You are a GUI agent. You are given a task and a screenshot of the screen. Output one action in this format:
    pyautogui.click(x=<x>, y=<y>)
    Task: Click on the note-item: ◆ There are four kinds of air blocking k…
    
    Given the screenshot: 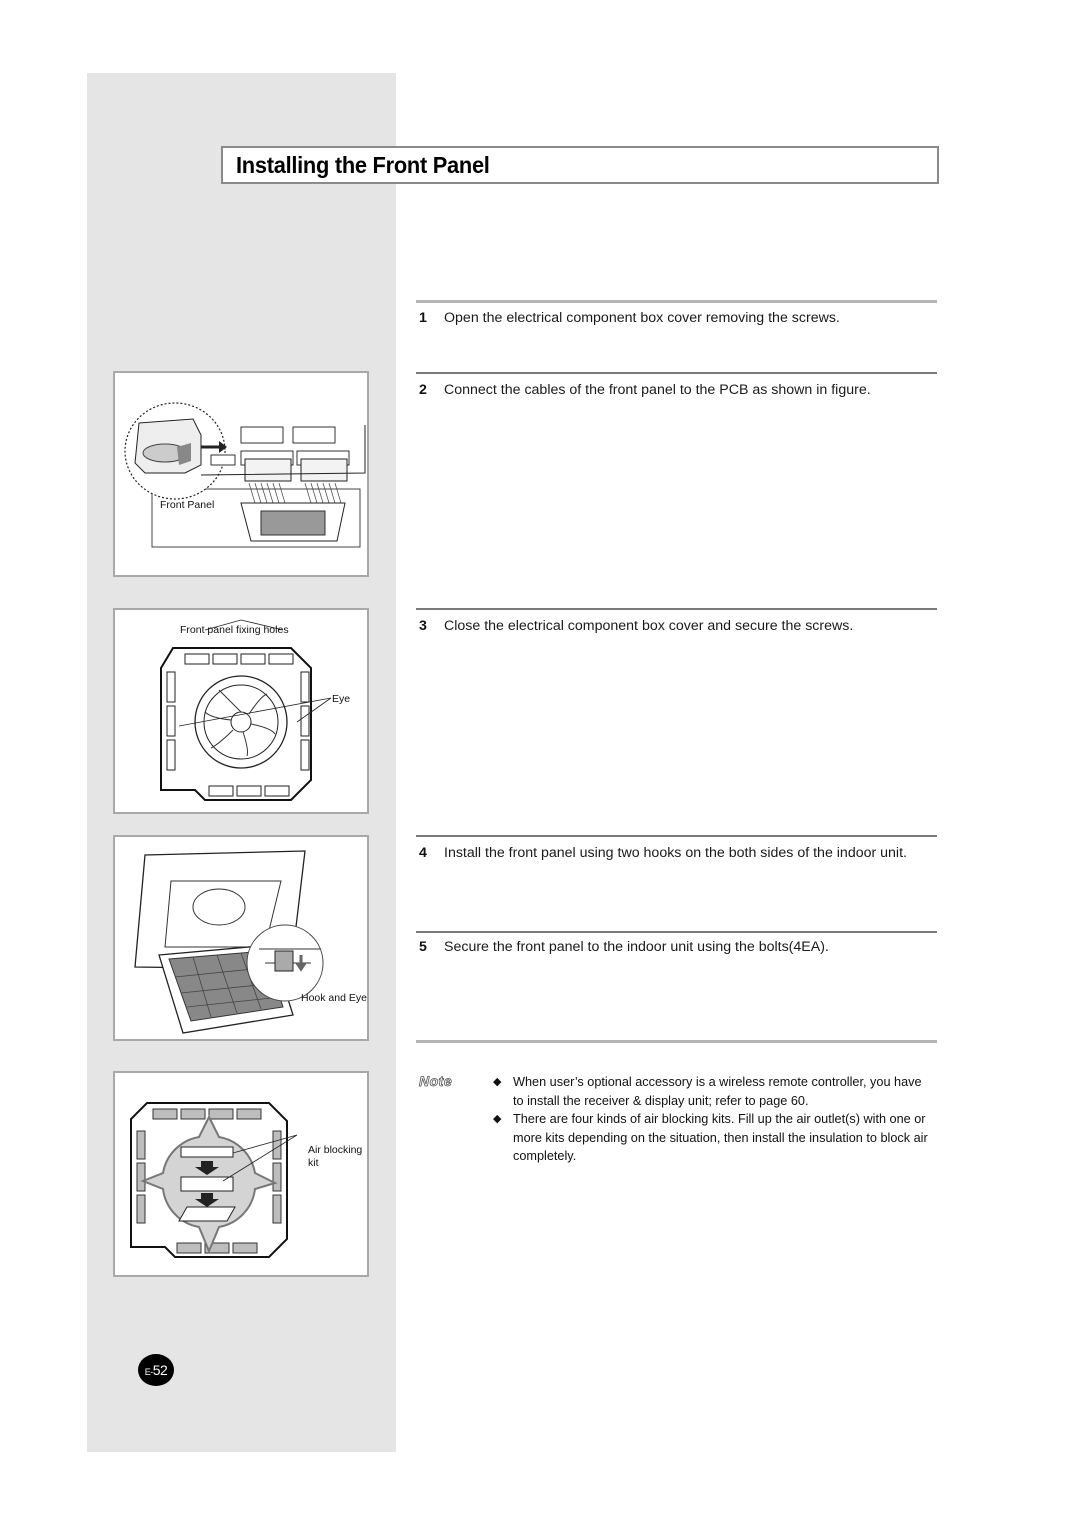 What is the action you would take?
    pyautogui.click(x=713, y=1138)
    